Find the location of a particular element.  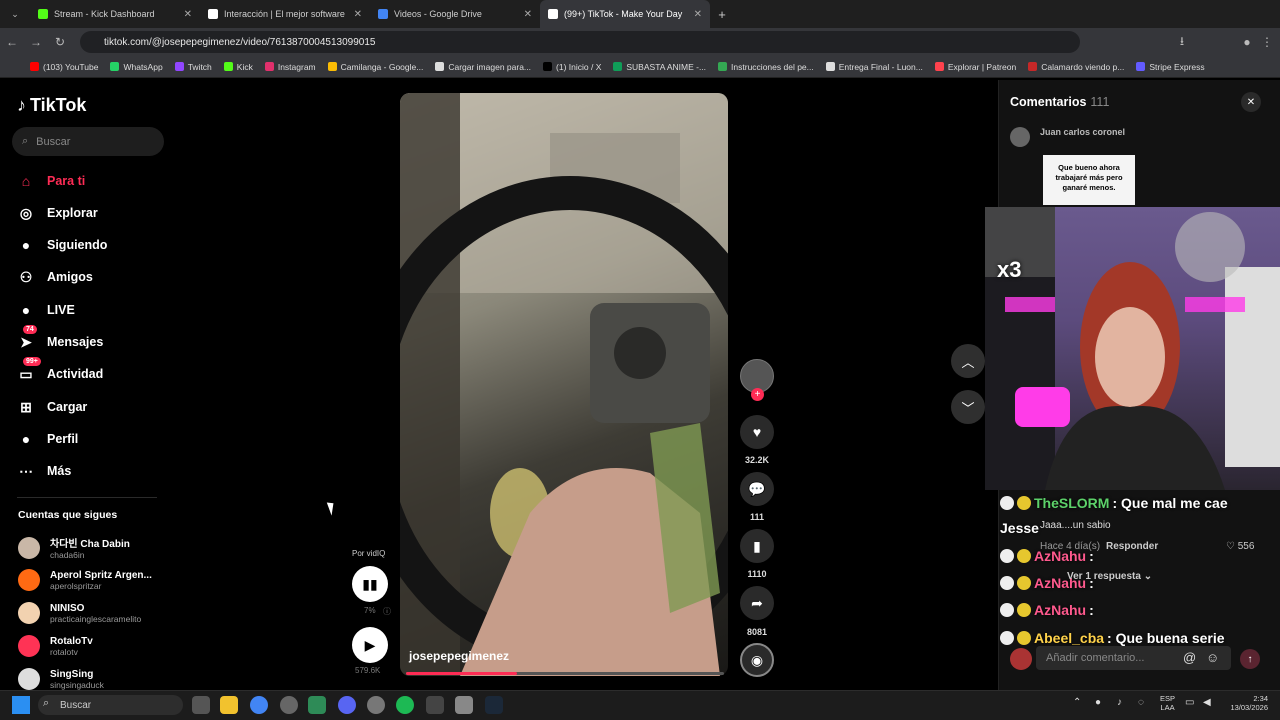

bookmark-item: (1) Inicio / X is located at coordinates (572, 67).